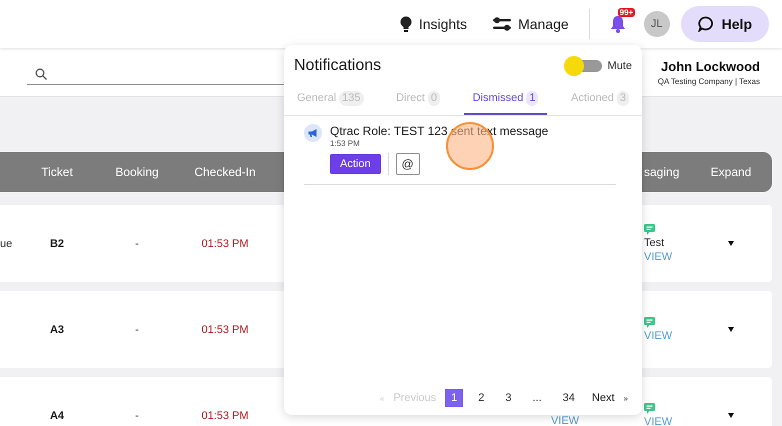  Describe the element at coordinates (508, 398) in the screenshot. I see `page-link: 3` at that location.